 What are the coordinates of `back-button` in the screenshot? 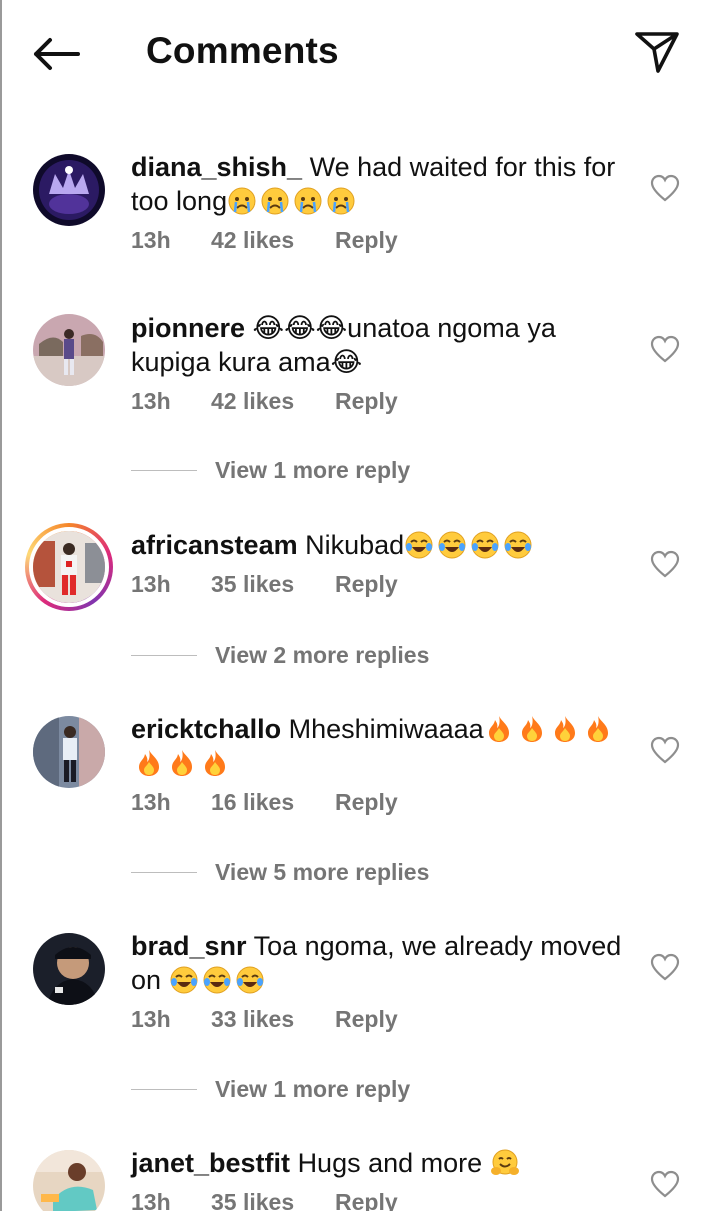 It's located at (56, 54).